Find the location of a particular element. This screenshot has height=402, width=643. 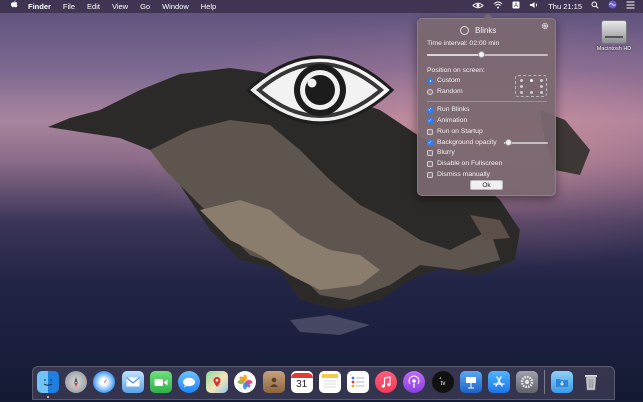

dock-keynote-icon is located at coordinates (470, 382).